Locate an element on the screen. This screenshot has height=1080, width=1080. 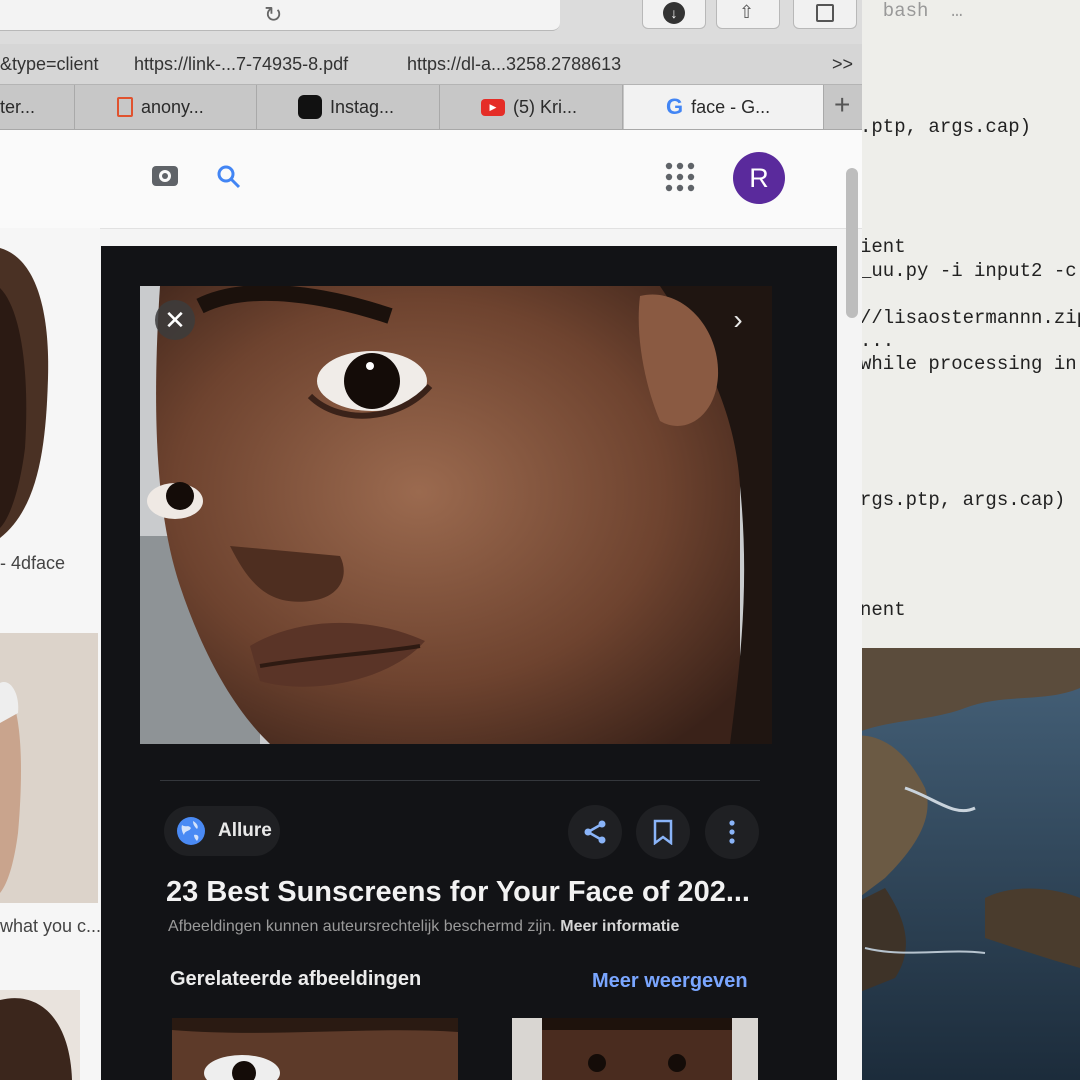
more-options-button is located at coordinates (732, 832).